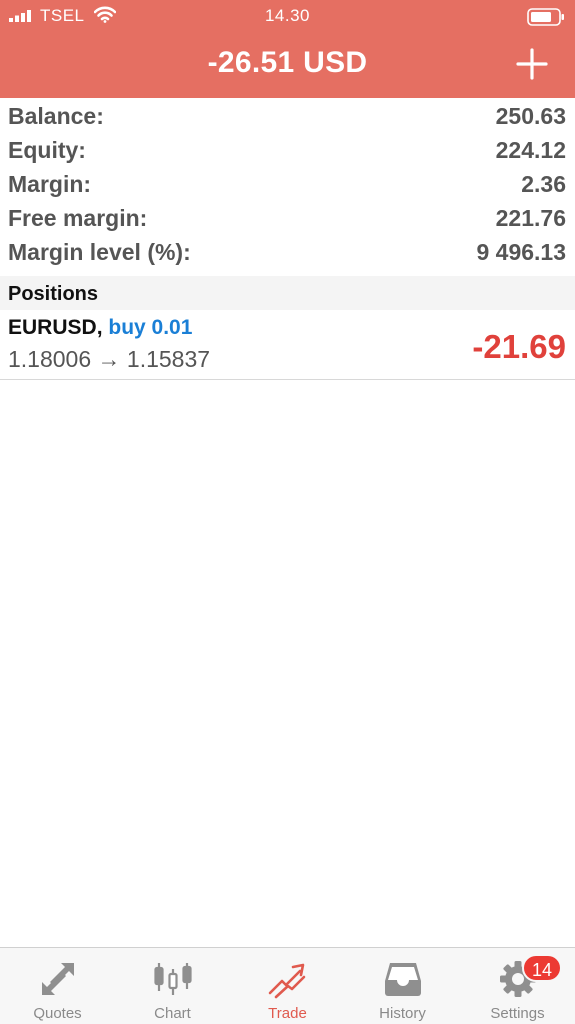  Describe the element at coordinates (150, 327) in the screenshot. I see `position-side-volume: buy 0.01` at that location.